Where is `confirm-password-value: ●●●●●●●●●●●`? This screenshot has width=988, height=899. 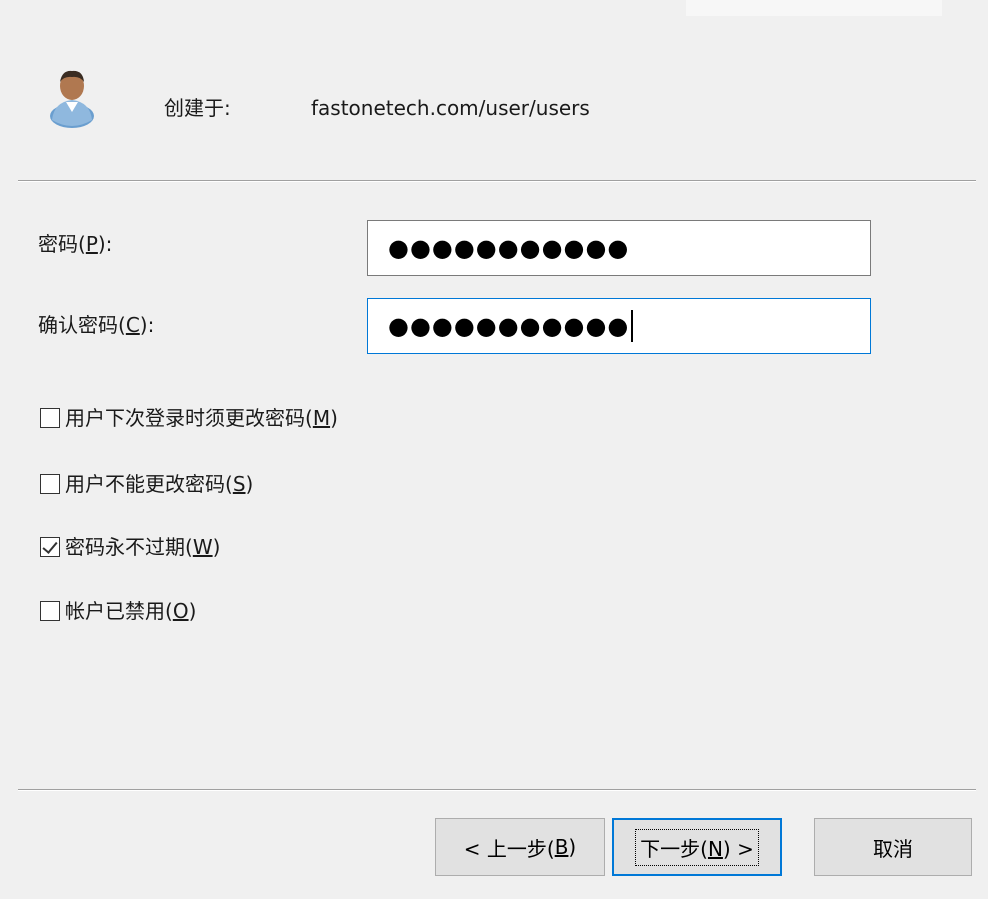
confirm-password-value: ●●●●●●●●●●● is located at coordinates (509, 326).